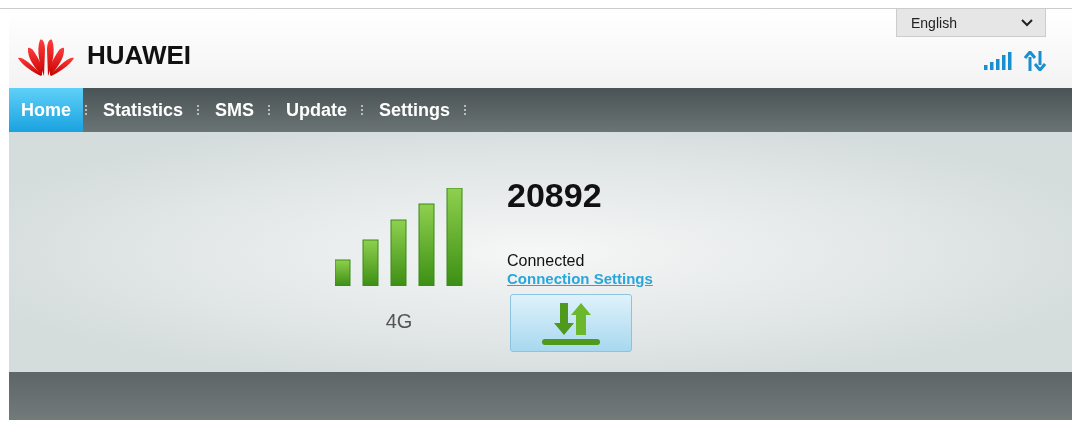  Describe the element at coordinates (1027, 22) in the screenshot. I see `chevron-down-icon` at that location.